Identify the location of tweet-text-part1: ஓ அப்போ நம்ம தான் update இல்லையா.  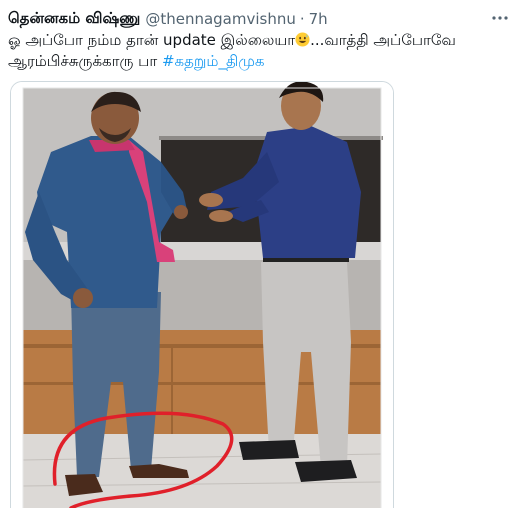
(152, 40).